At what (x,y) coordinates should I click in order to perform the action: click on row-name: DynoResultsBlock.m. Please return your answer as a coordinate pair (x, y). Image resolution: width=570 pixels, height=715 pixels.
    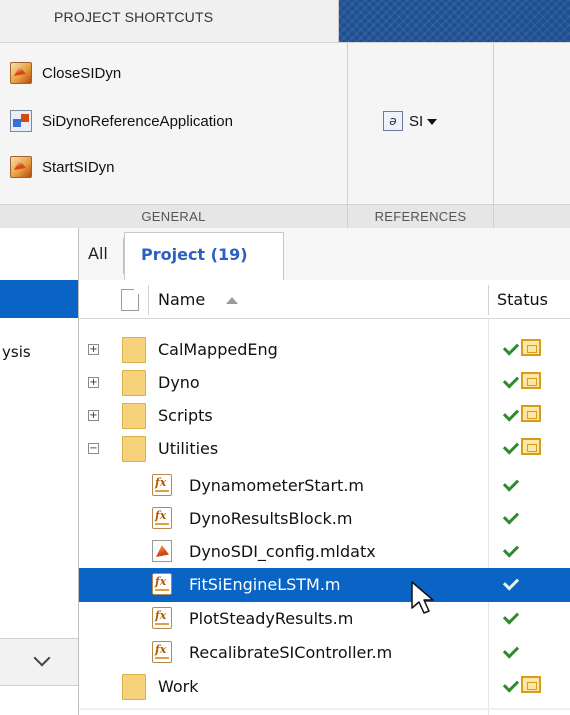
    Looking at the image, I should click on (271, 518).